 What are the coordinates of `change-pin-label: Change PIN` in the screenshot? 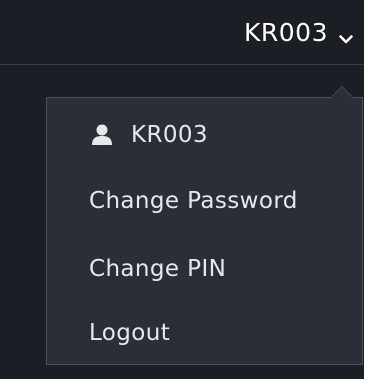 It's located at (158, 269).